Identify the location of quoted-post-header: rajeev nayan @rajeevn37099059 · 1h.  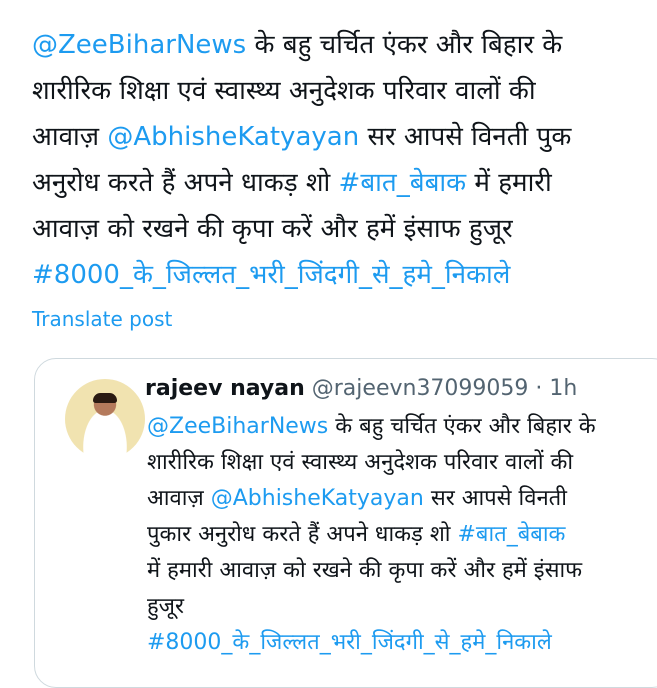
(361, 389).